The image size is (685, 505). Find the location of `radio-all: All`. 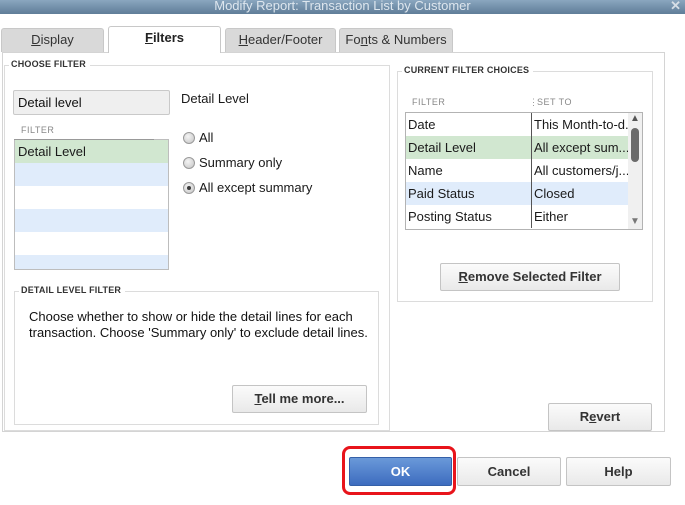

radio-all: All is located at coordinates (198, 139).